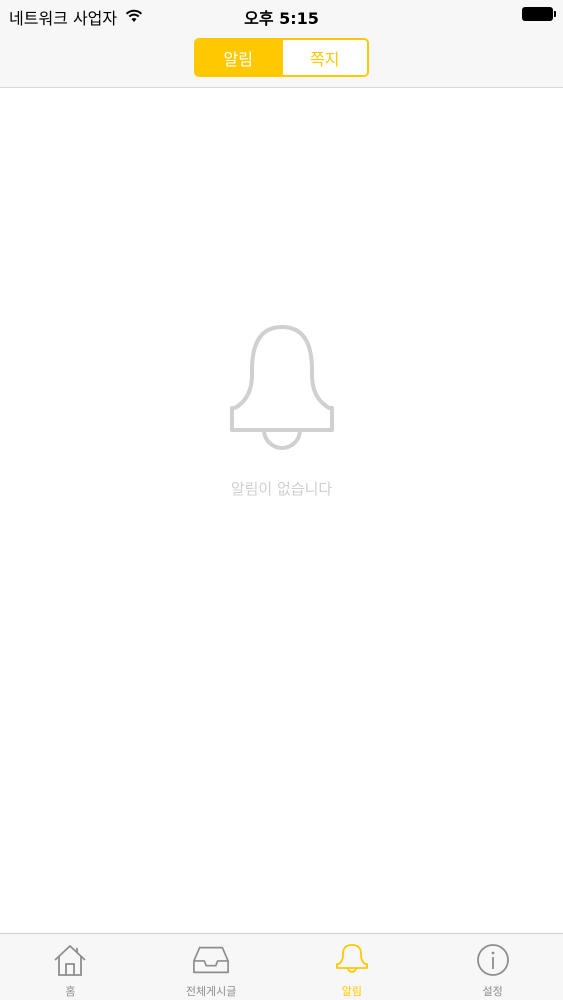  Describe the element at coordinates (70, 991) in the screenshot. I see `tab-home-label: 홈` at that location.